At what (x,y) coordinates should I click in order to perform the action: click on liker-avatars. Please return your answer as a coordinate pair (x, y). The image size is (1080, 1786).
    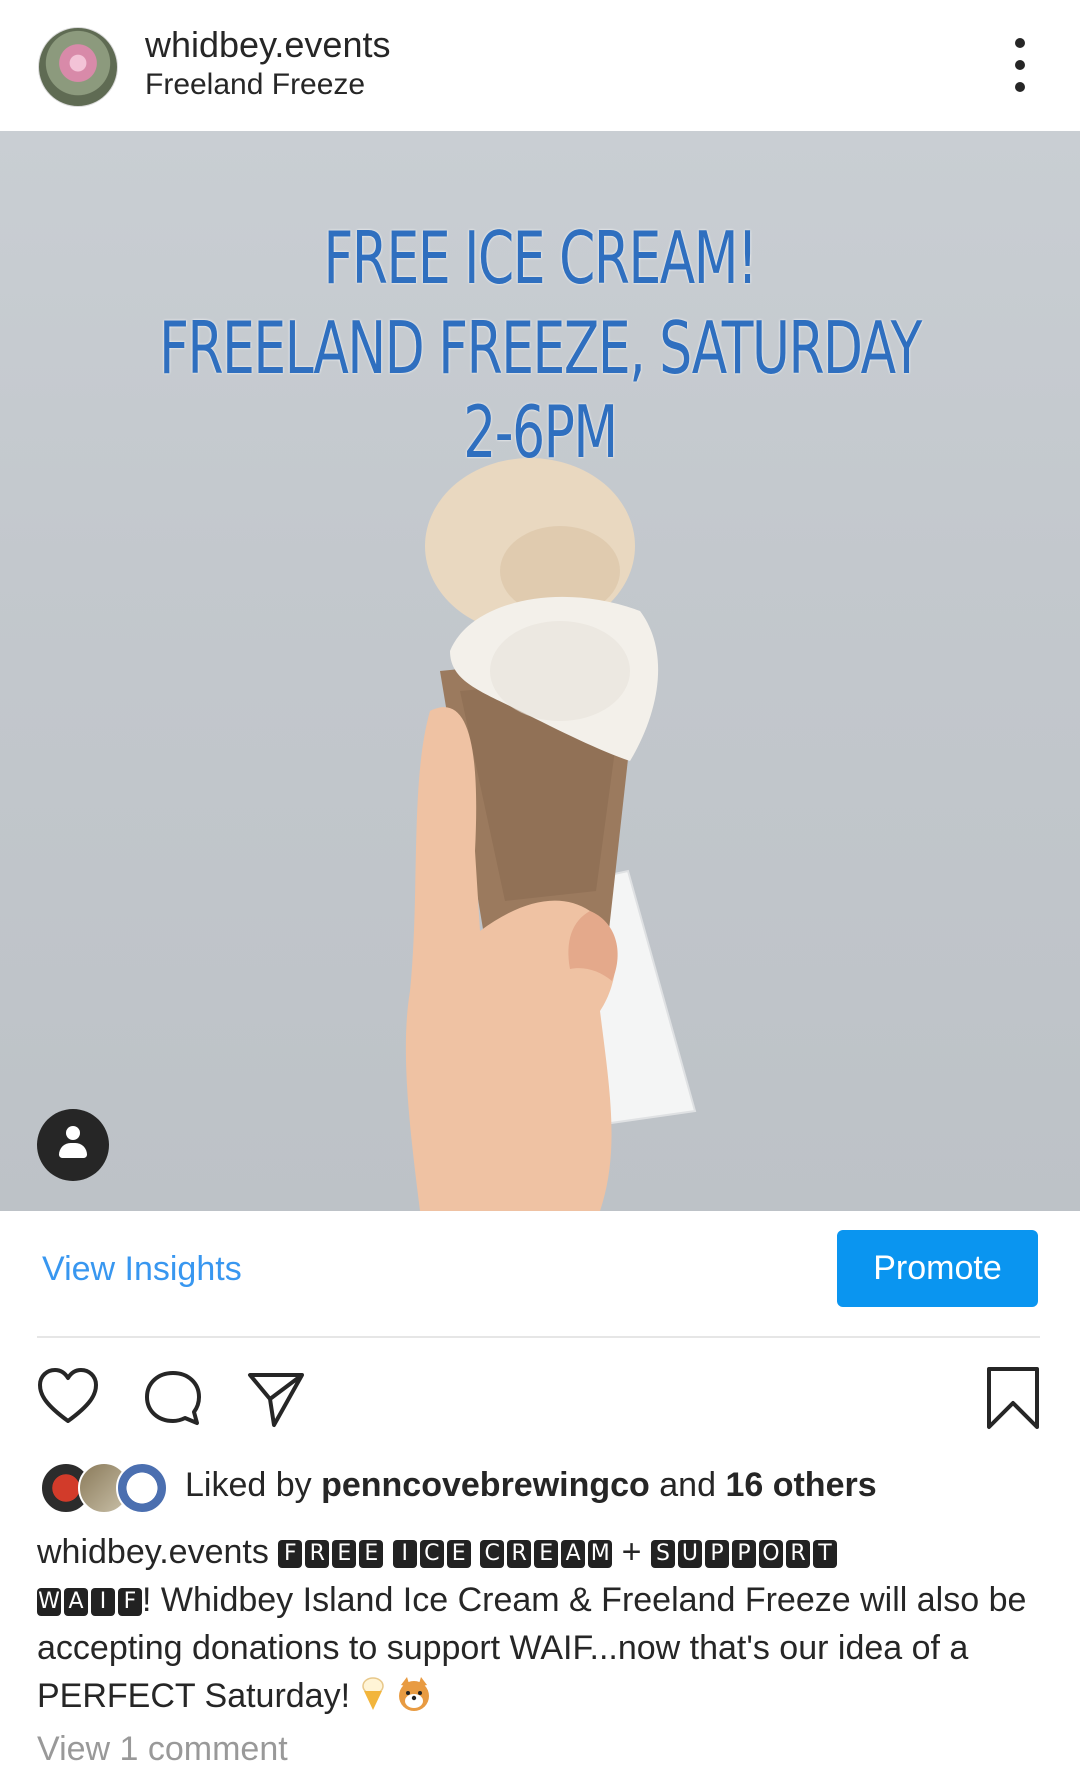
    Looking at the image, I should click on (105, 1488).